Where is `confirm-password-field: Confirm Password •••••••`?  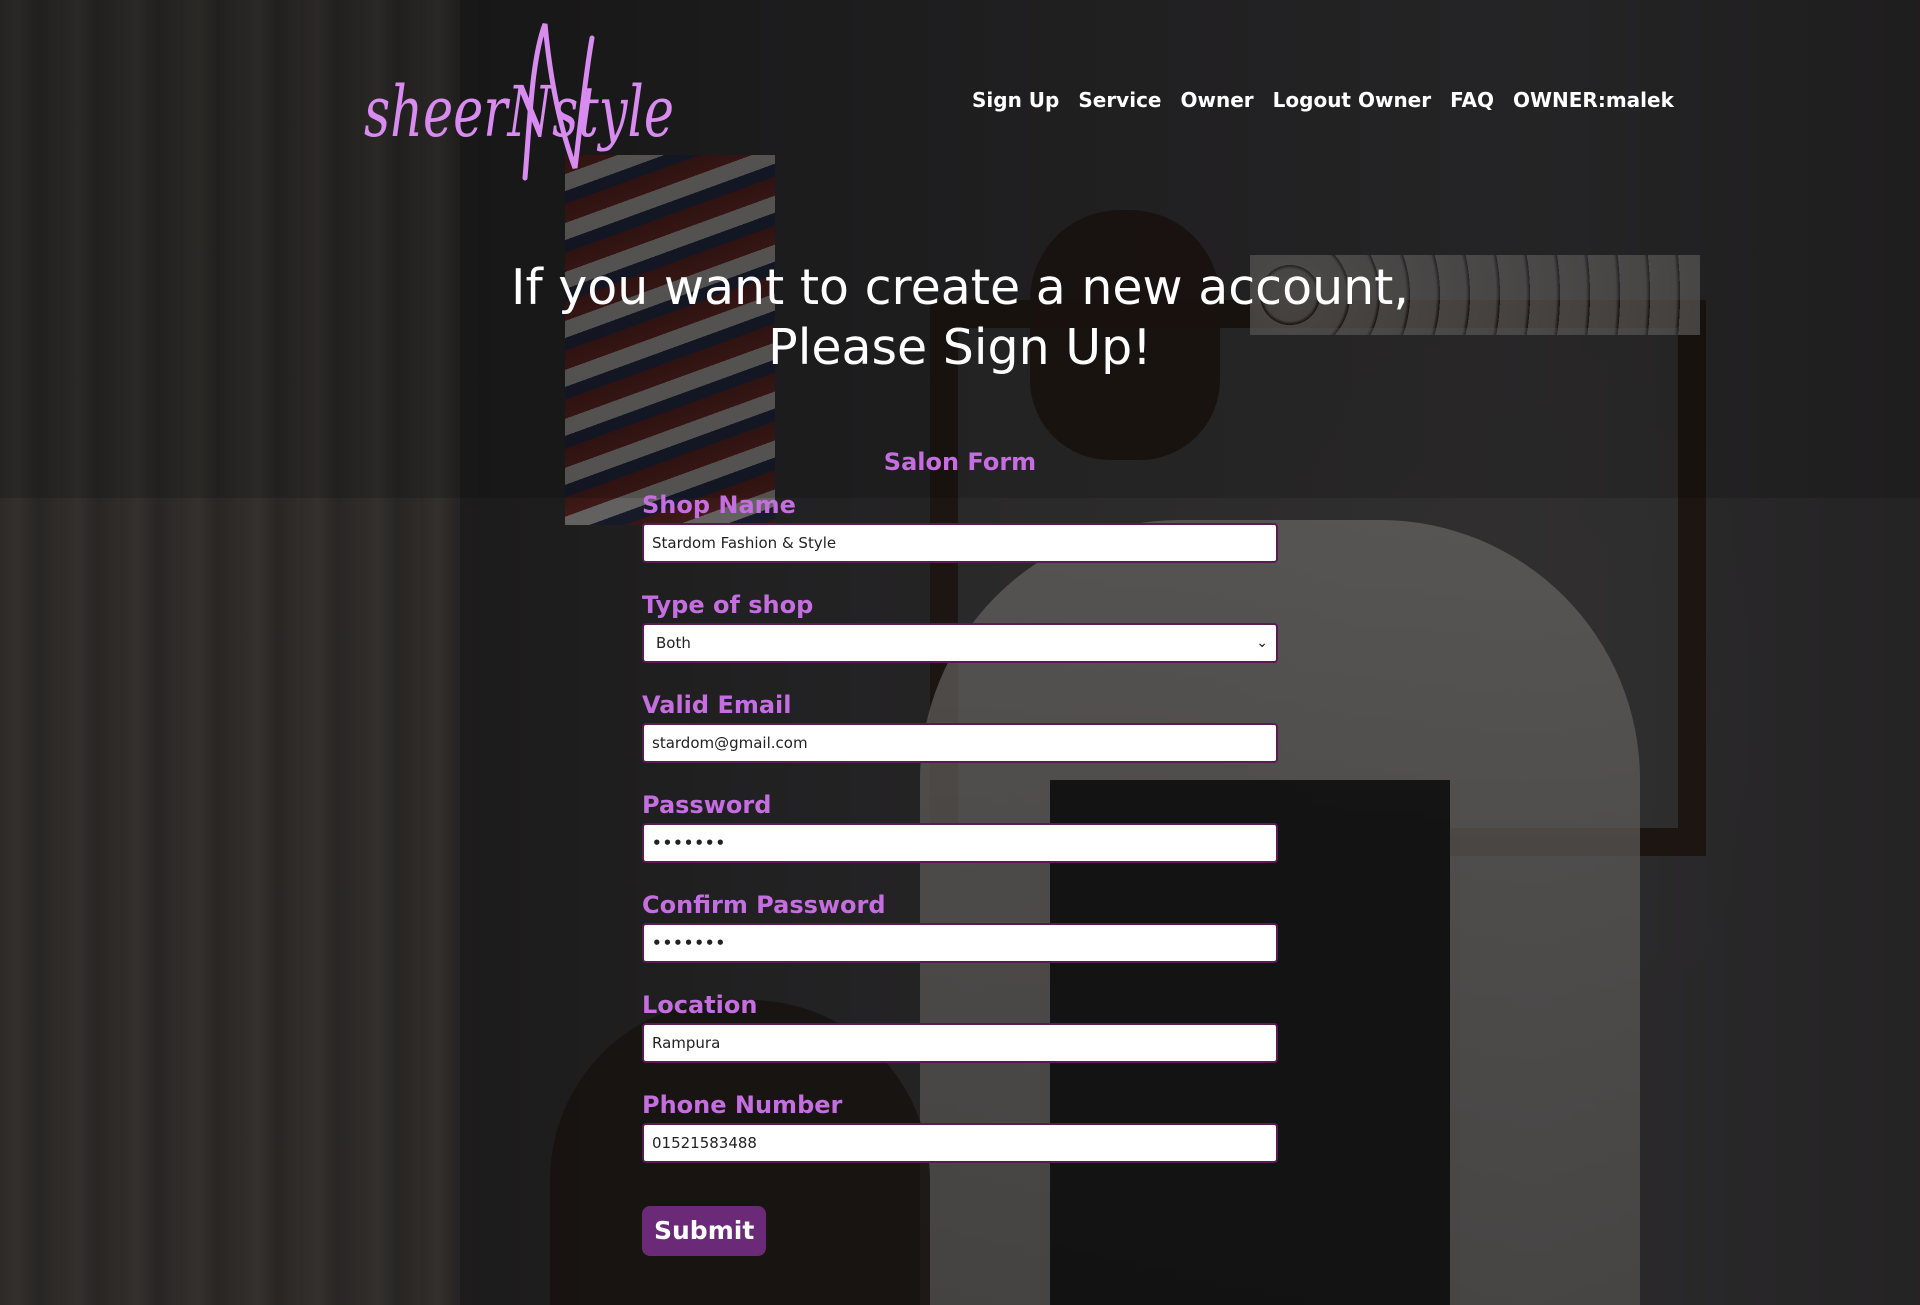 confirm-password-field: Confirm Password ••••••• is located at coordinates (960, 926).